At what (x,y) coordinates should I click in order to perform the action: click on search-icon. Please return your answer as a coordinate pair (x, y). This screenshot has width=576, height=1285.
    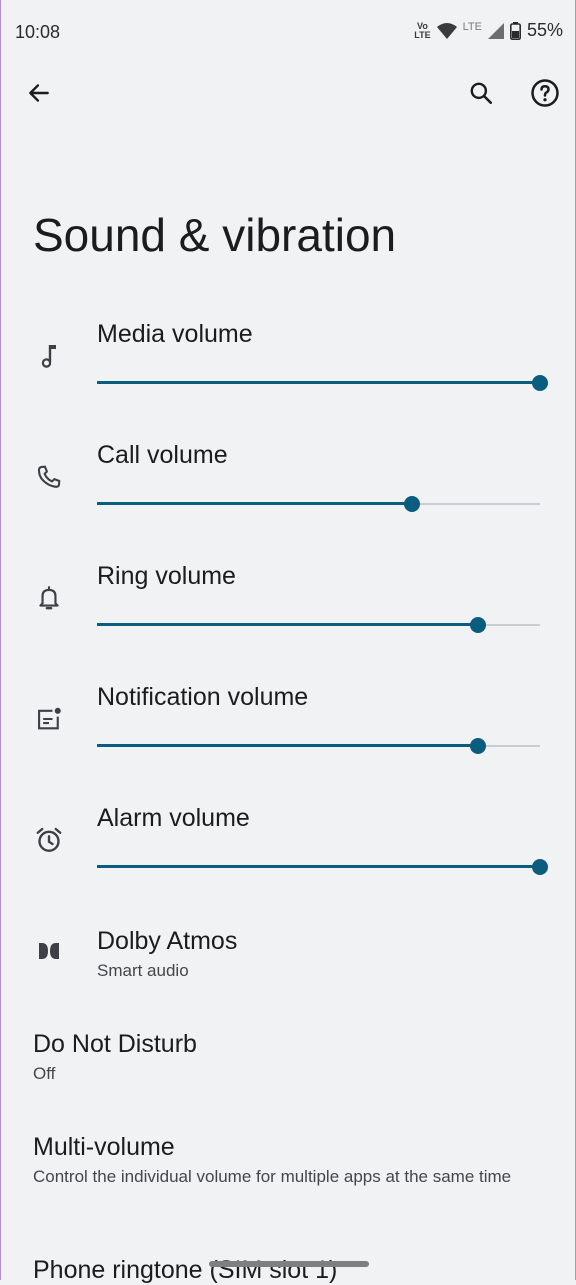
    Looking at the image, I should click on (481, 93).